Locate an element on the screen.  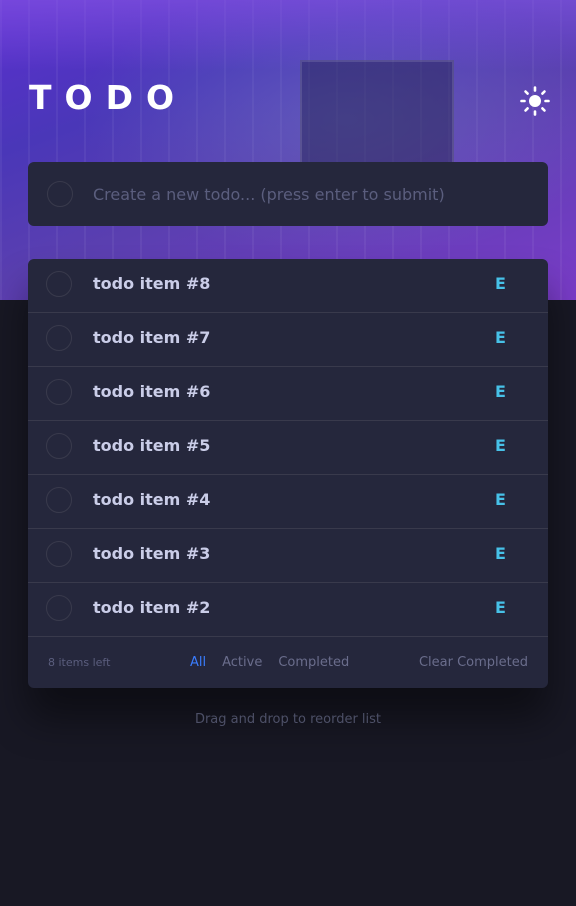
todo-item: todo item #2 E is located at coordinates (288, 610).